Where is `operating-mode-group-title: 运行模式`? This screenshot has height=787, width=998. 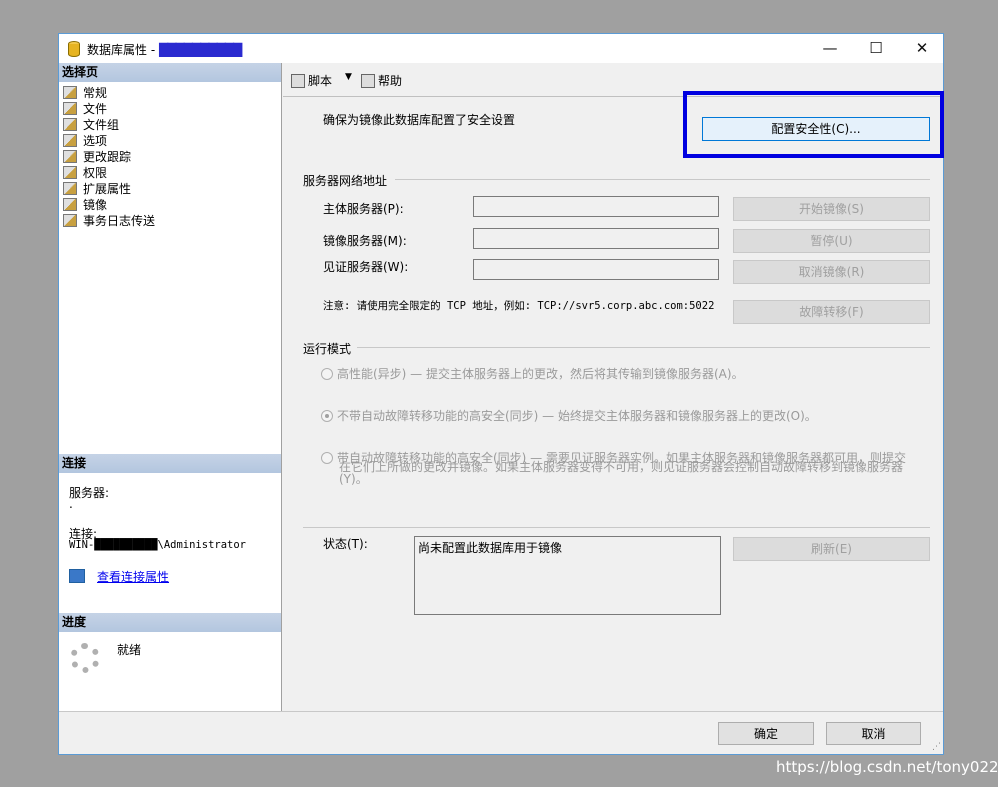
operating-mode-group-title: 运行模式 is located at coordinates (327, 349).